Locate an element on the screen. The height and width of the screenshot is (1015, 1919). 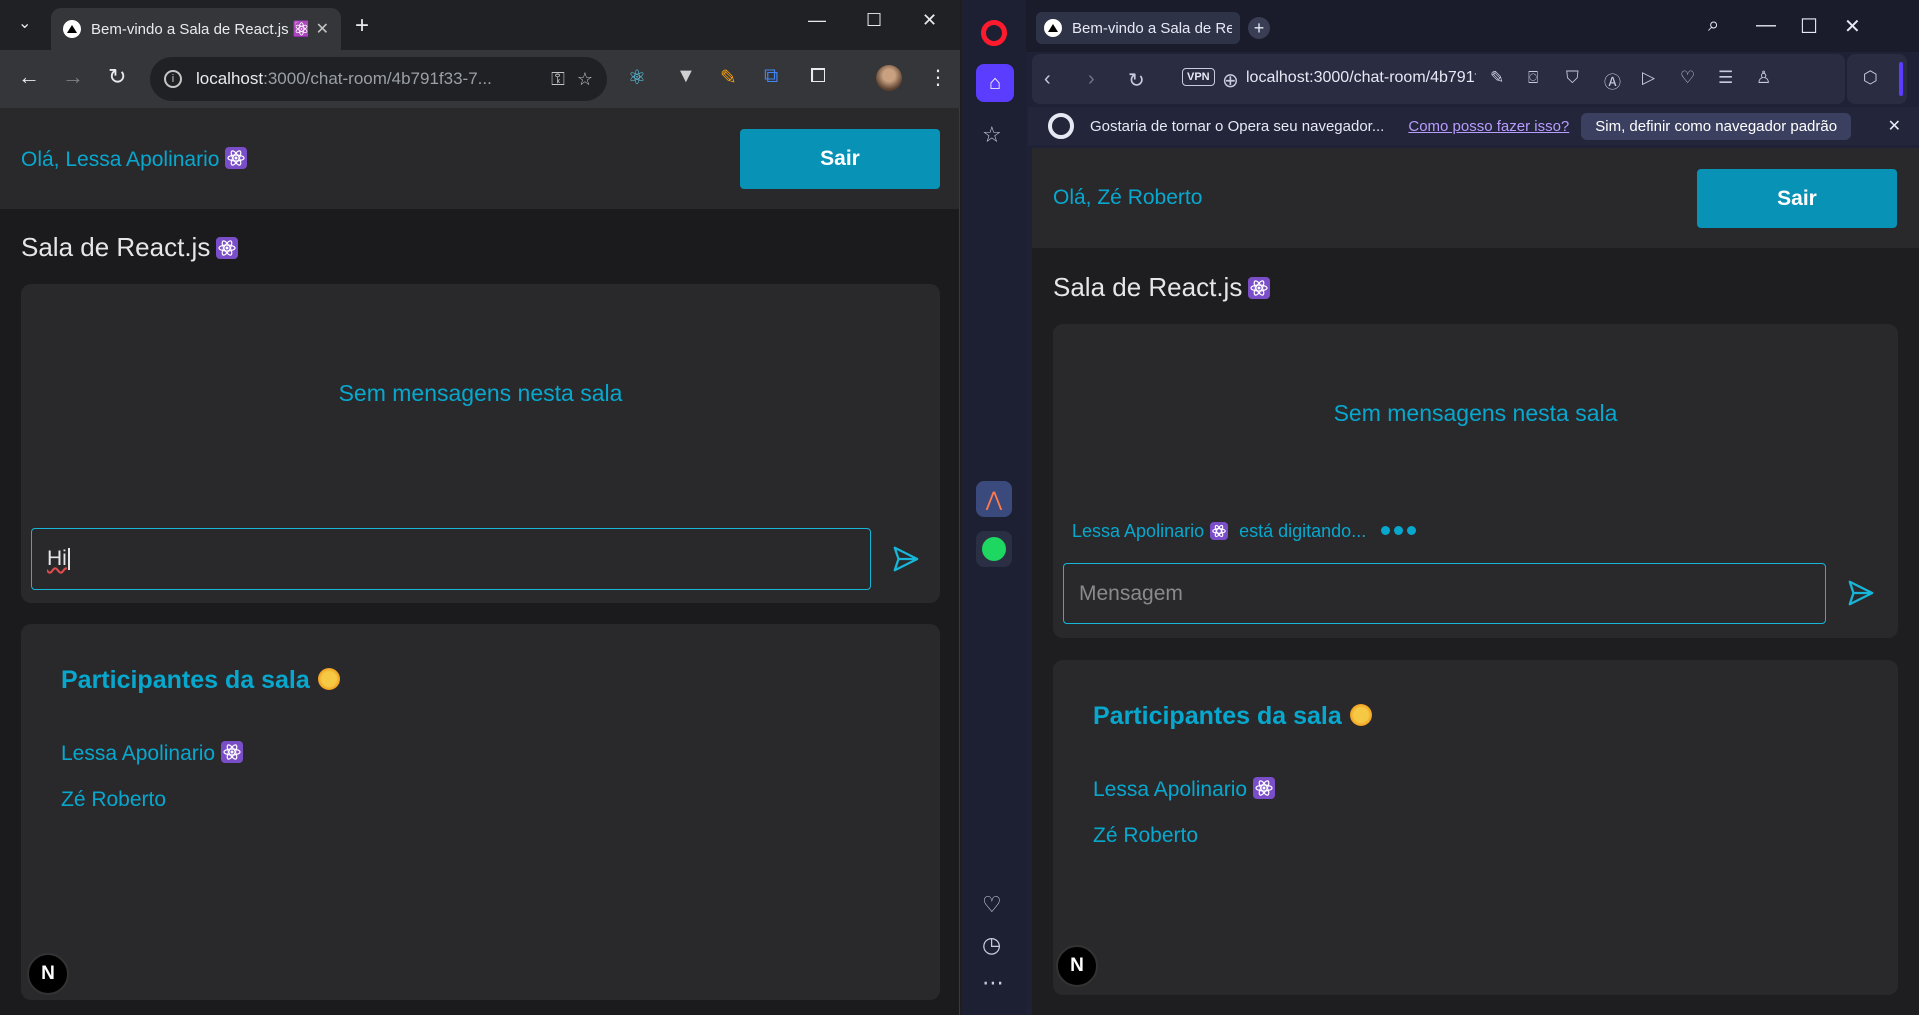
extensions-cube-icon: ⬡ is located at coordinates (1870, 78).